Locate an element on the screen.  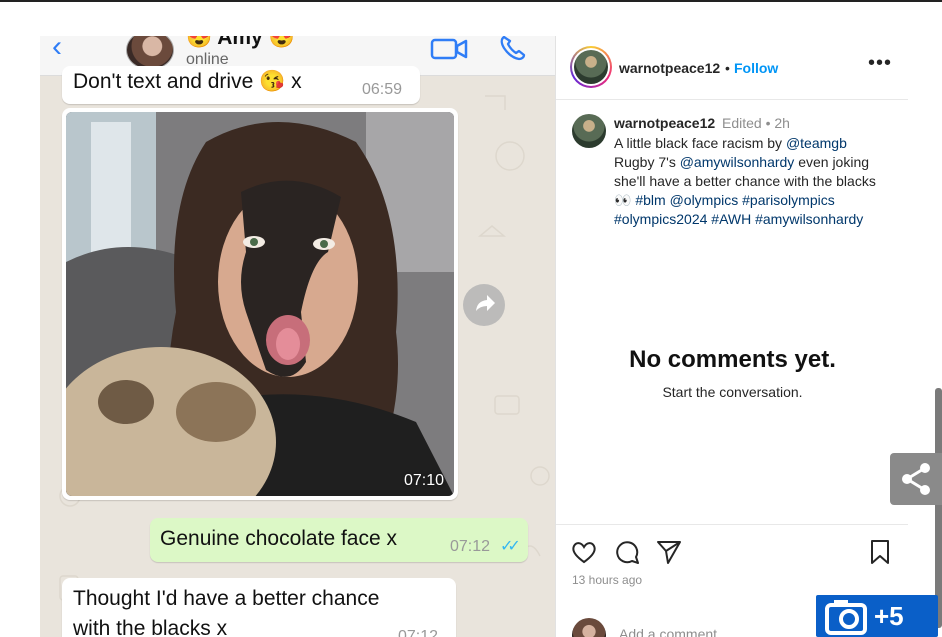
message-text-line2: with the blacks x is located at coordinates (150, 627).